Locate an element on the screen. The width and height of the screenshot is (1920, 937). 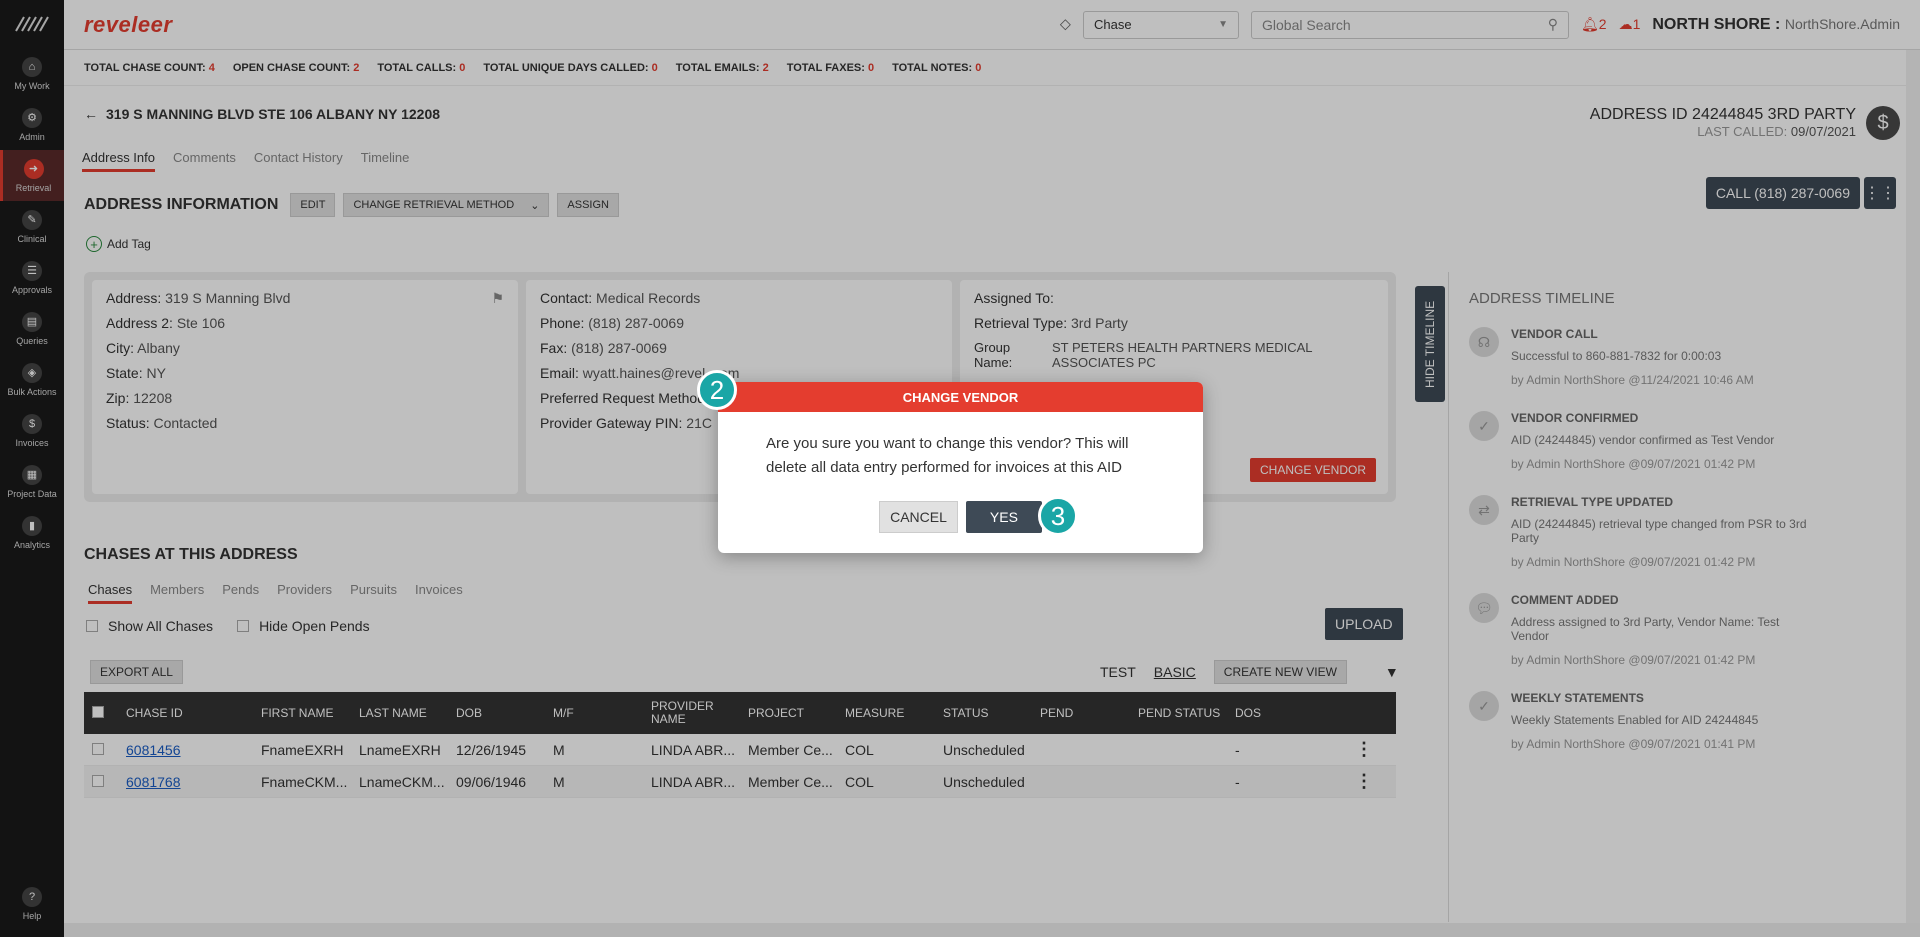
step-marker-3: 3 is located at coordinates (1058, 516).